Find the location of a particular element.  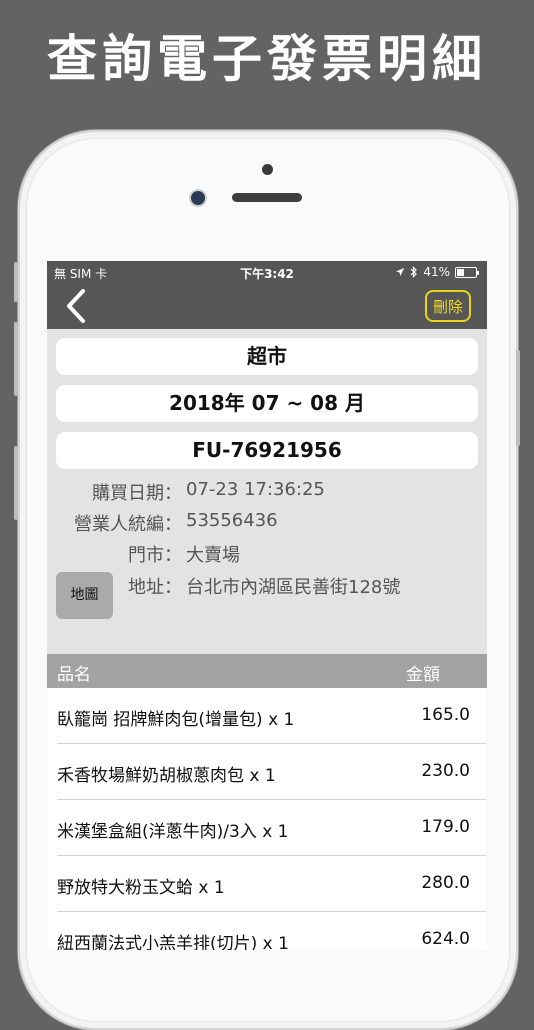

column-header-amount: 金額 is located at coordinates (423, 675).